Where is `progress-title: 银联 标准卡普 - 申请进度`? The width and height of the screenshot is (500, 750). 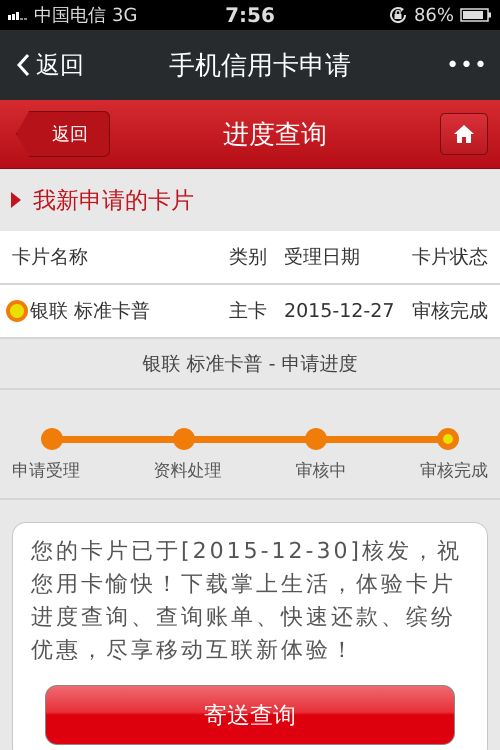
progress-title: 银联 标准卡普 - 申请进度 is located at coordinates (250, 364).